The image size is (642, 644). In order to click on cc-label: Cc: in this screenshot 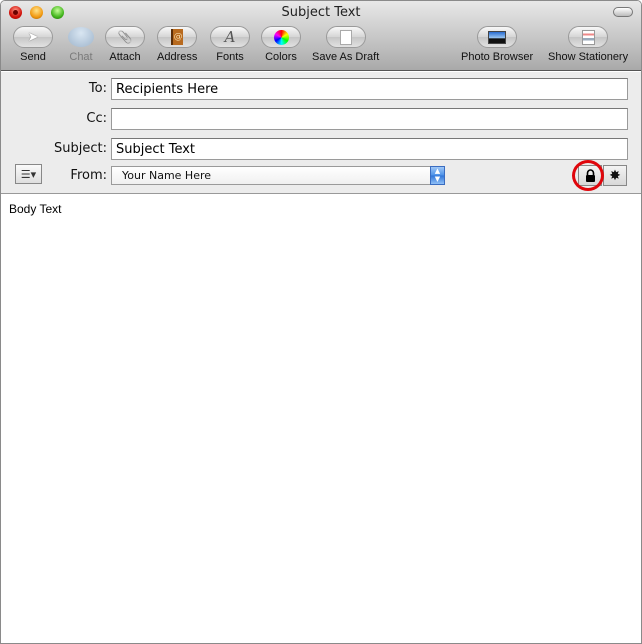, I will do `click(96, 118)`.